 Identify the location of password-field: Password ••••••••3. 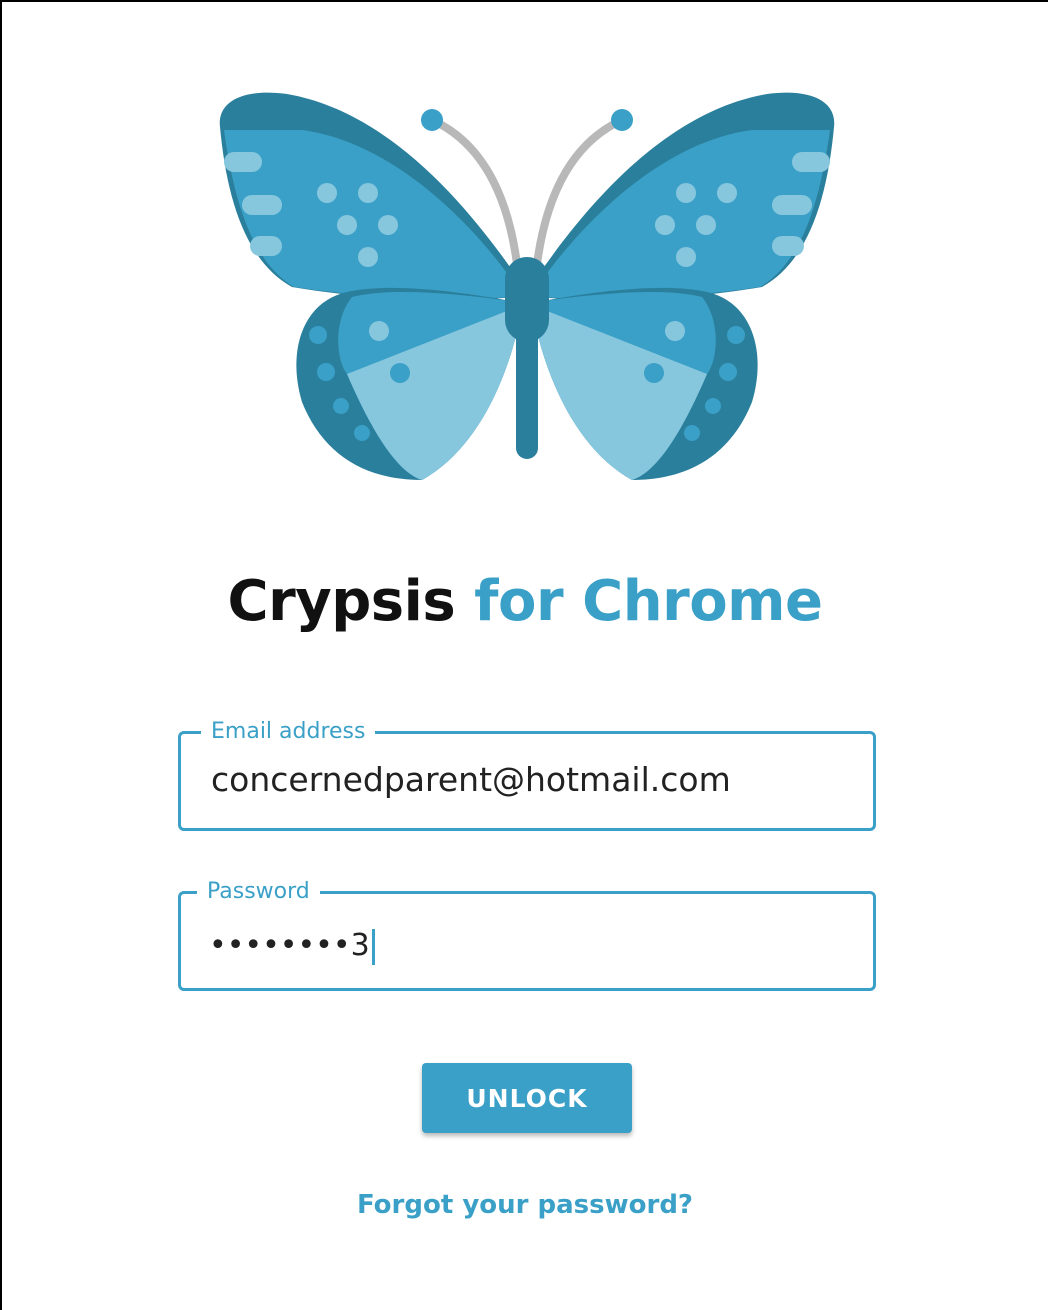
(527, 934).